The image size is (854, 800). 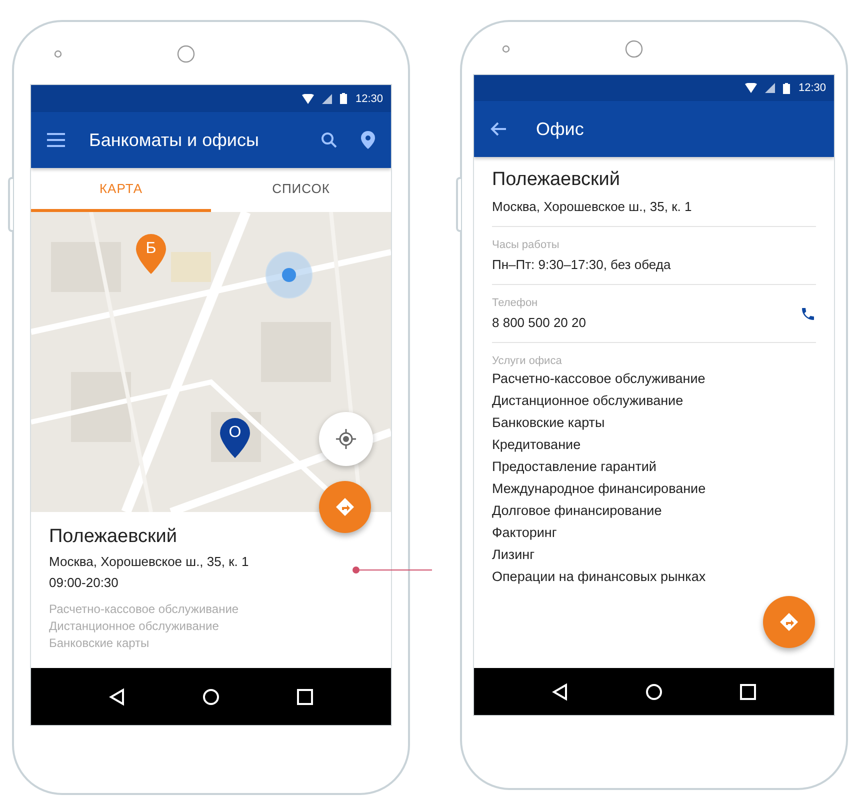 I want to click on app-title: Банкоматы и офисы, so click(x=174, y=140).